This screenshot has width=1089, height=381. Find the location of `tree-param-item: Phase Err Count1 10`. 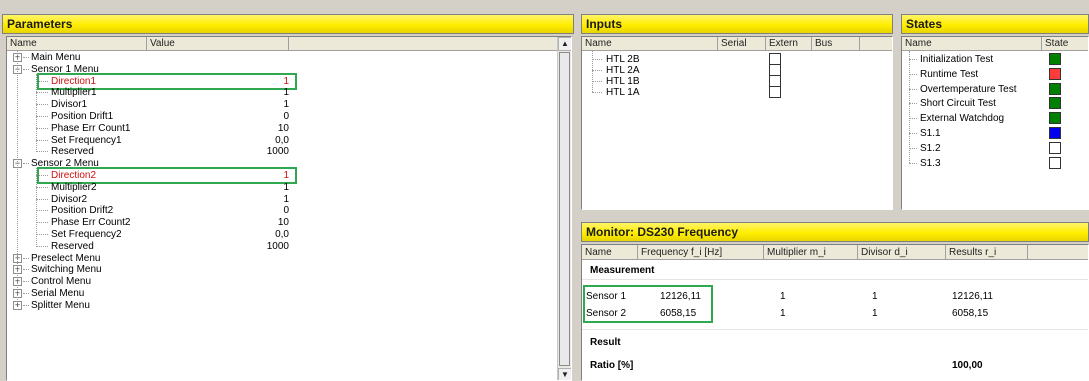

tree-param-item: Phase Err Count1 10 is located at coordinates (282, 128).